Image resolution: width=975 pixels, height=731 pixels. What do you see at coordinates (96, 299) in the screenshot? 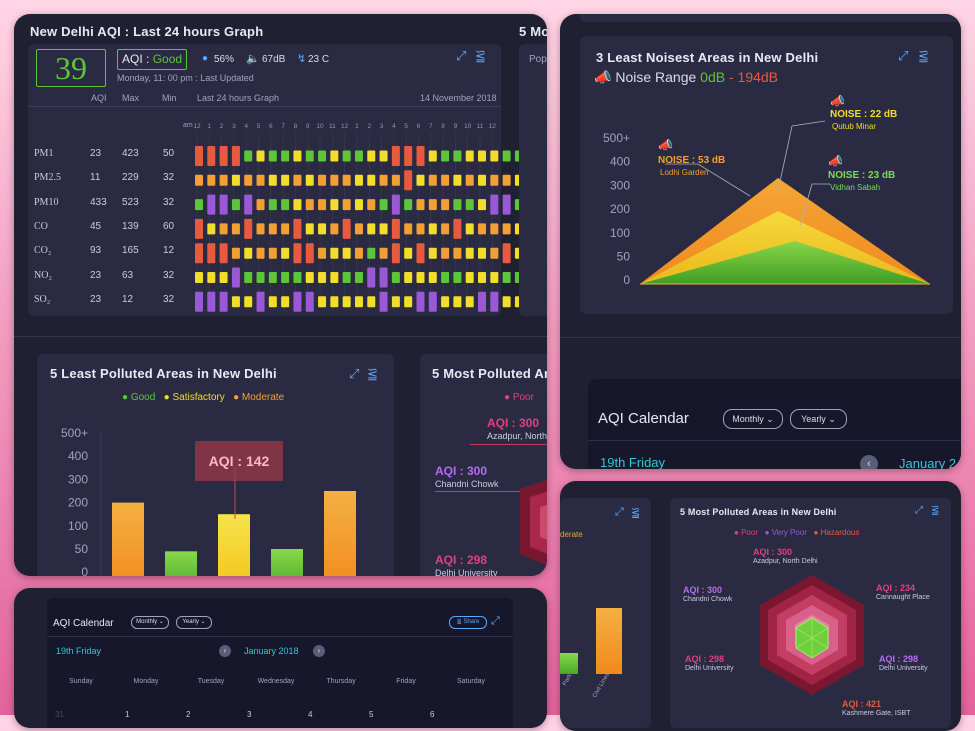
I see `row-aqi: 23` at bounding box center [96, 299].